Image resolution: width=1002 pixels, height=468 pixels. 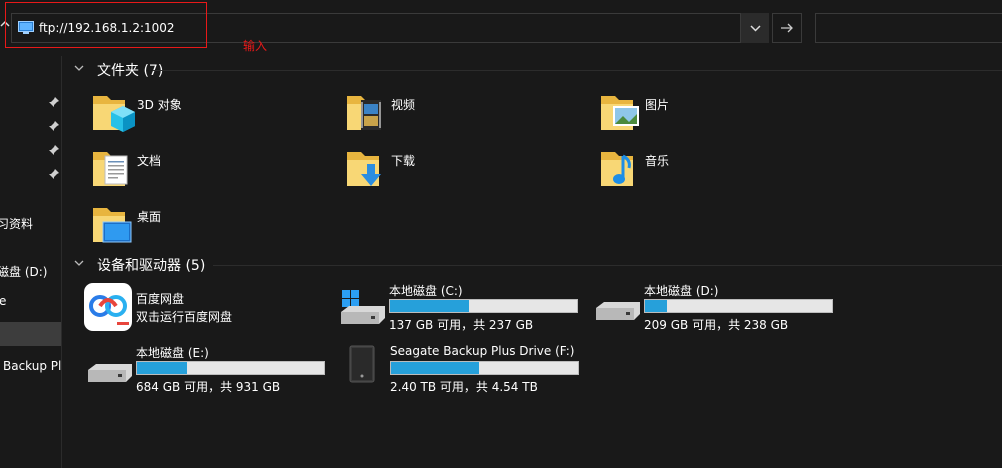 What do you see at coordinates (501, 28) in the screenshot?
I see `address-toolbar: ftp://192.168.1.2:1002 输入` at bounding box center [501, 28].